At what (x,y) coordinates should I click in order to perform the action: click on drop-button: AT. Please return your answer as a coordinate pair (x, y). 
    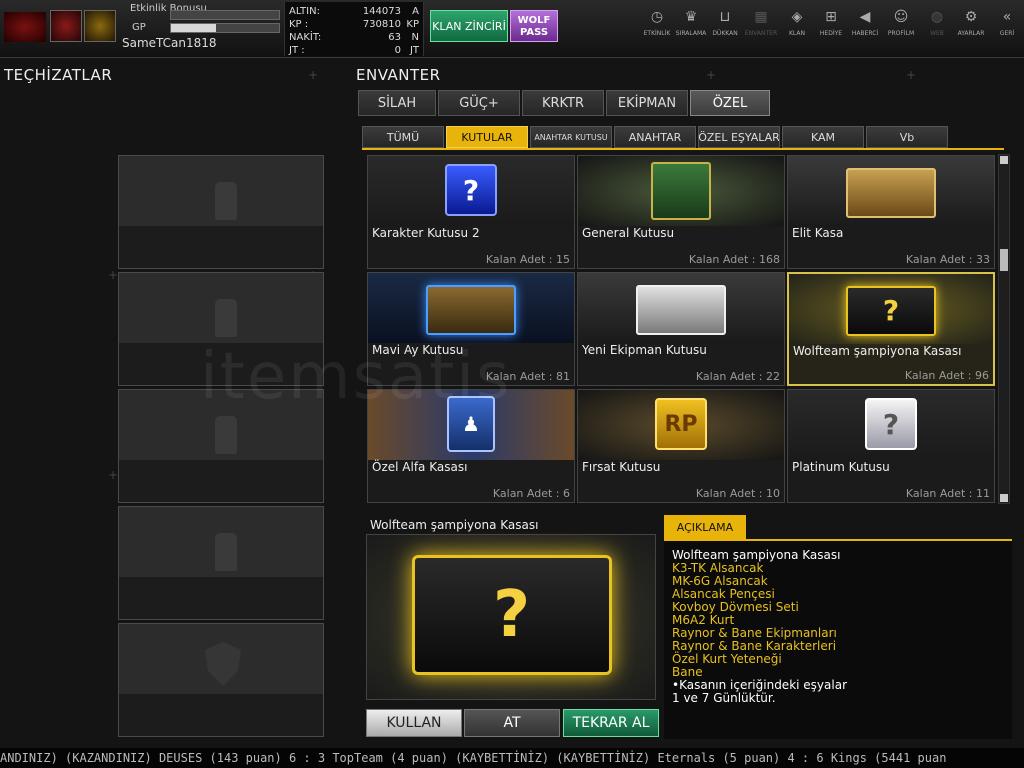
    Looking at the image, I should click on (512, 723).